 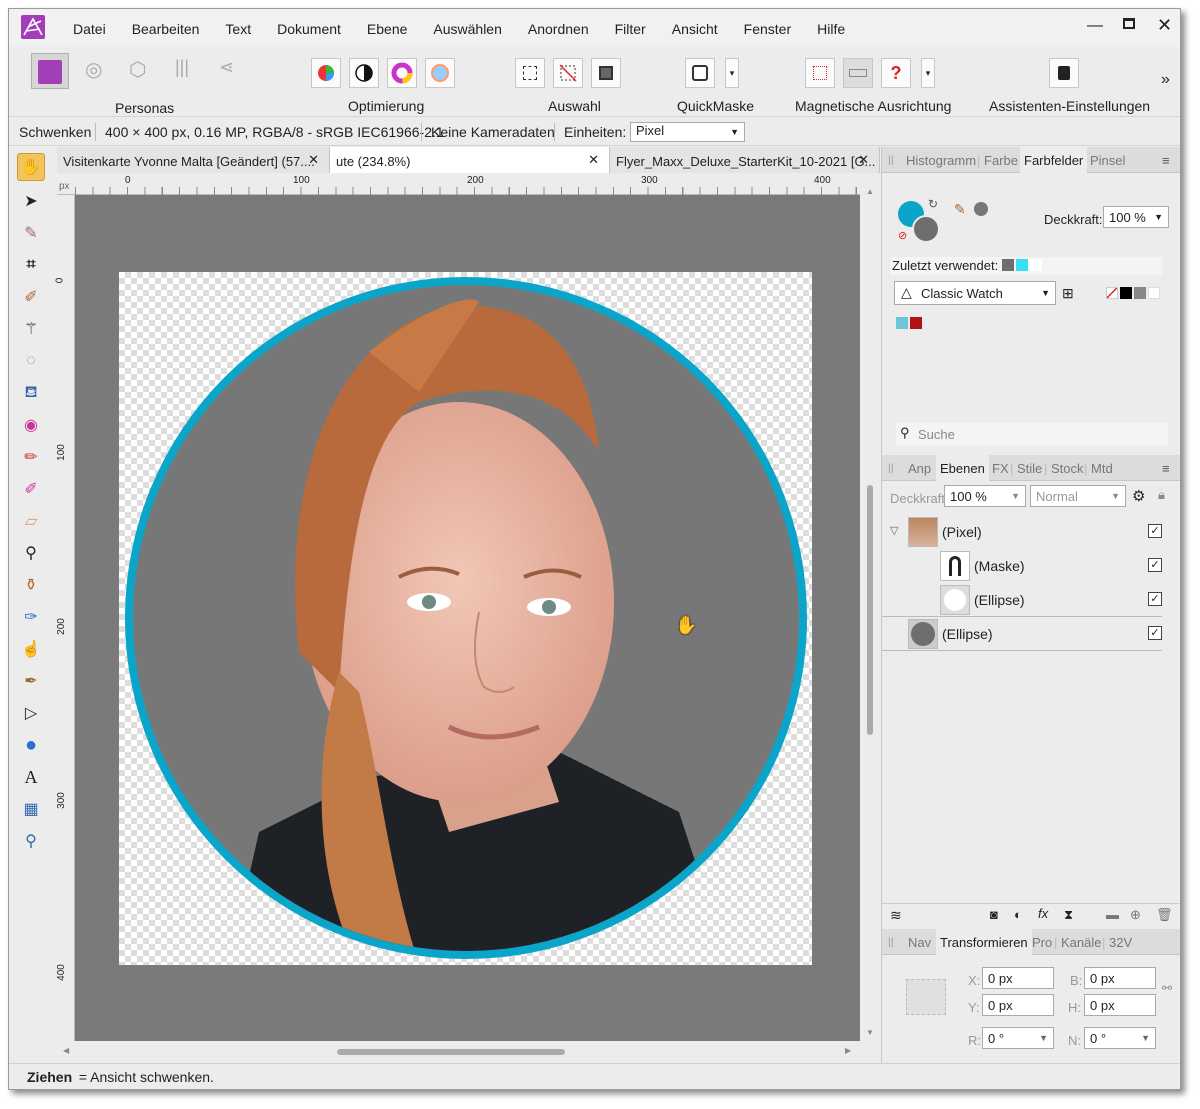 I want to click on eyedropper-icon: ✎, so click(x=960, y=209).